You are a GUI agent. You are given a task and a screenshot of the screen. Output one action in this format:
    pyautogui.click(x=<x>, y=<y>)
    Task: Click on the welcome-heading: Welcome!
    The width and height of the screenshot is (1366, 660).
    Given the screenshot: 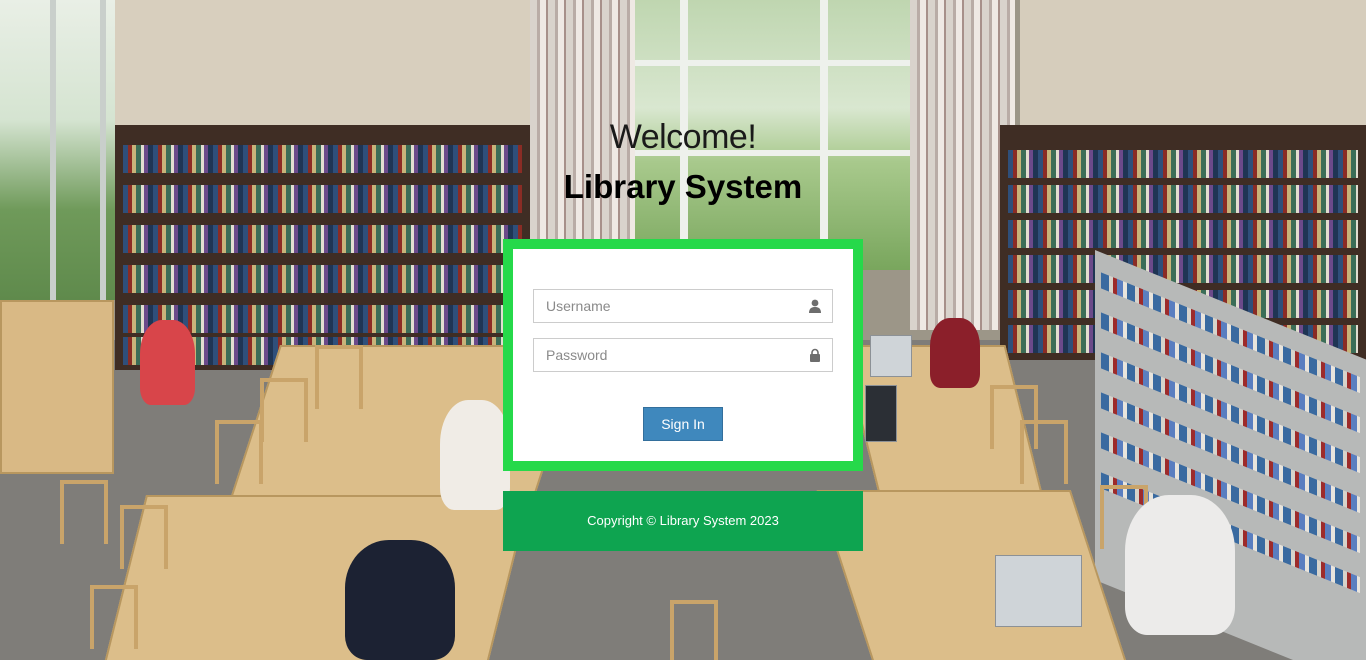 What is the action you would take?
    pyautogui.click(x=683, y=137)
    